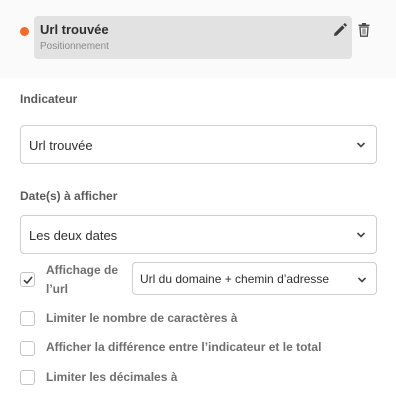  Describe the element at coordinates (74, 46) in the screenshot. I see `metric-subtitle: Positionnement` at that location.